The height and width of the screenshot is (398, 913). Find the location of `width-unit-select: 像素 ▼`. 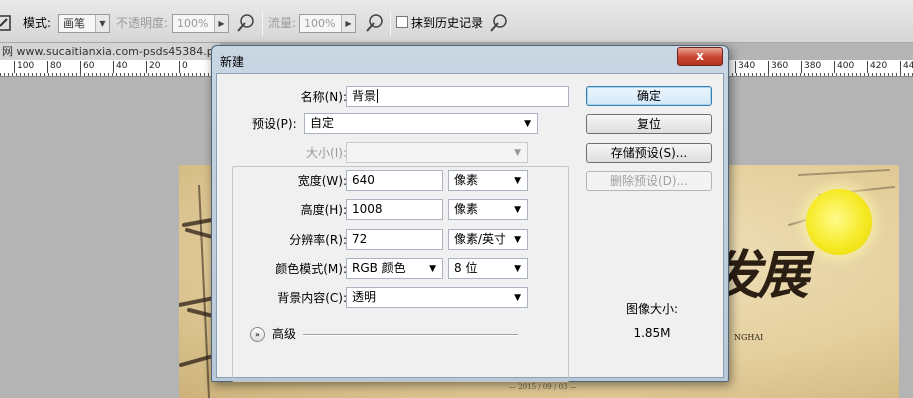

width-unit-select: 像素 ▼ is located at coordinates (488, 180).